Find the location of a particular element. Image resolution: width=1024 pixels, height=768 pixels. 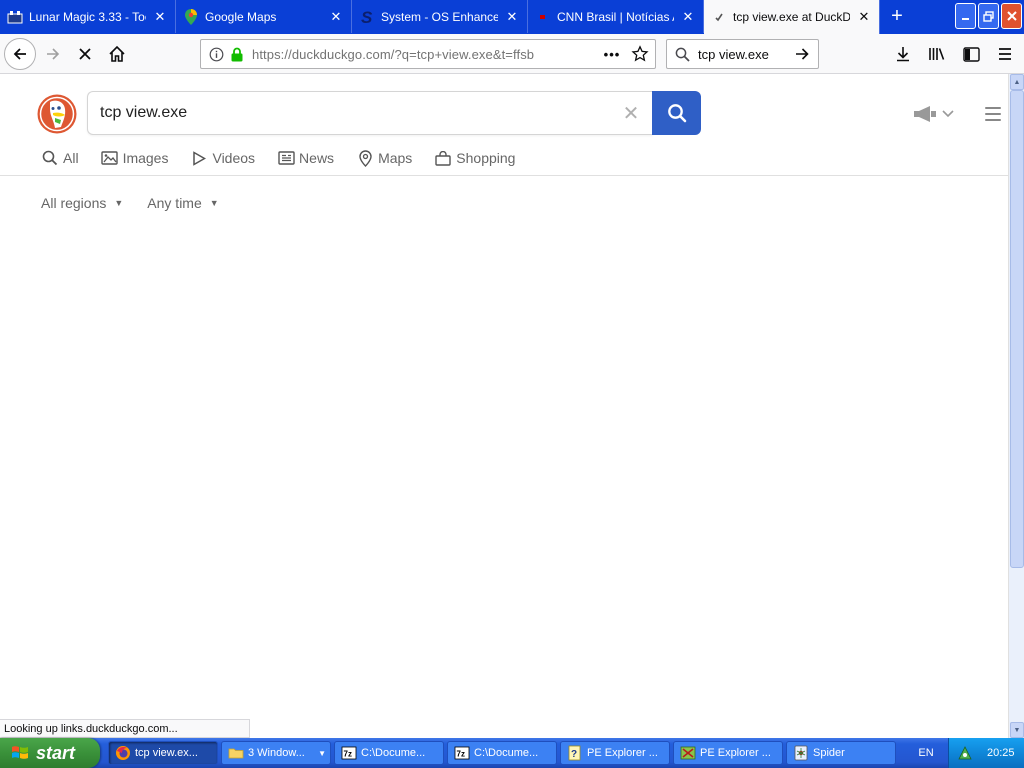

duckduckgo-favicon is located at coordinates (719, 17).